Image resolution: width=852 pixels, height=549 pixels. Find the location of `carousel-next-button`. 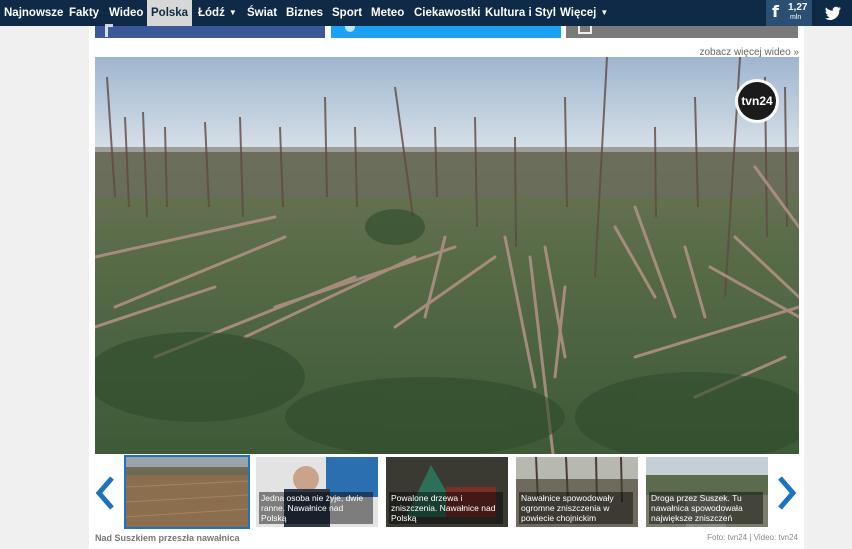

carousel-next-button is located at coordinates (786, 493).